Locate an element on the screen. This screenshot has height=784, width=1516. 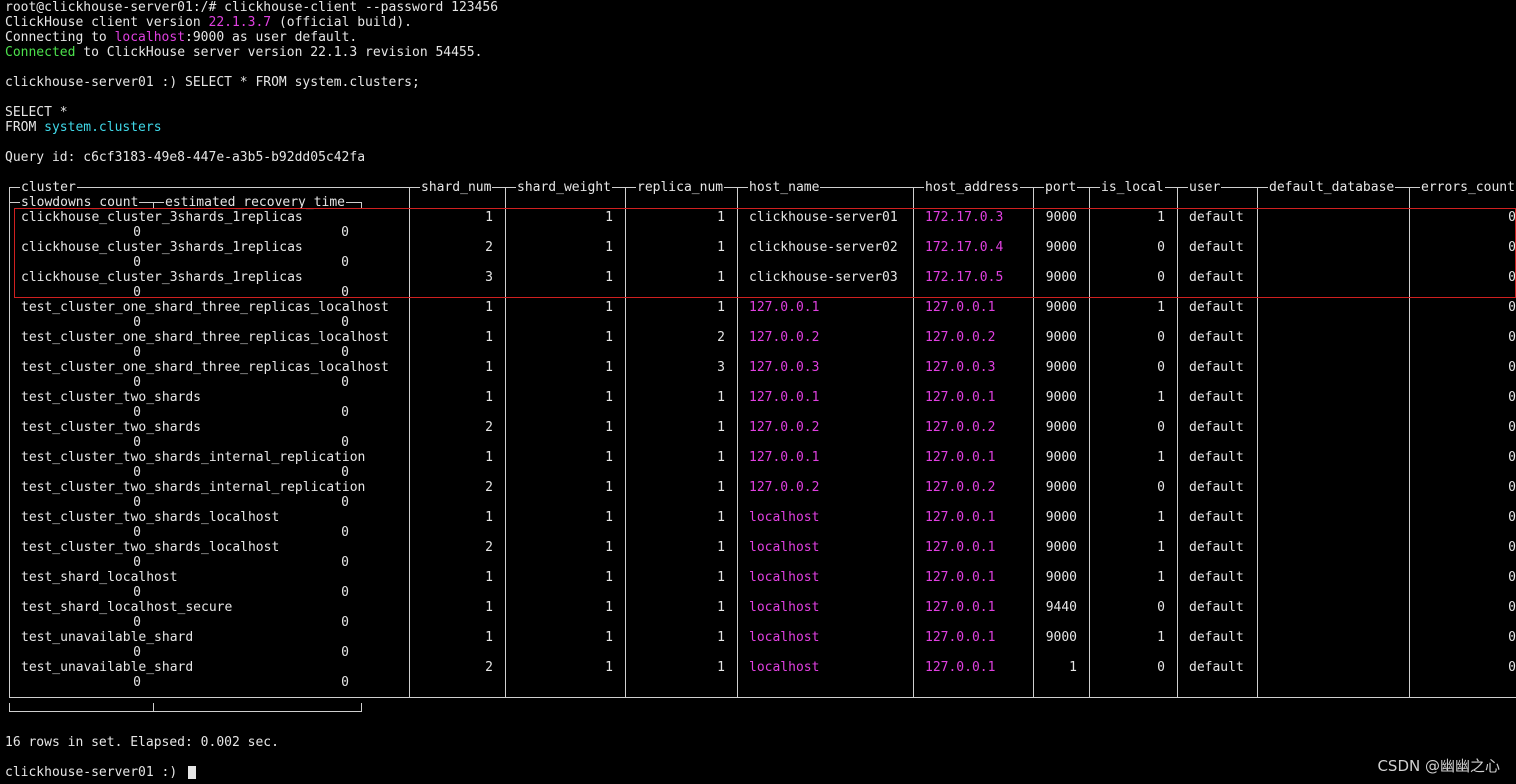
final-prompt-line: clickhouse-server01 :) is located at coordinates (95, 772).